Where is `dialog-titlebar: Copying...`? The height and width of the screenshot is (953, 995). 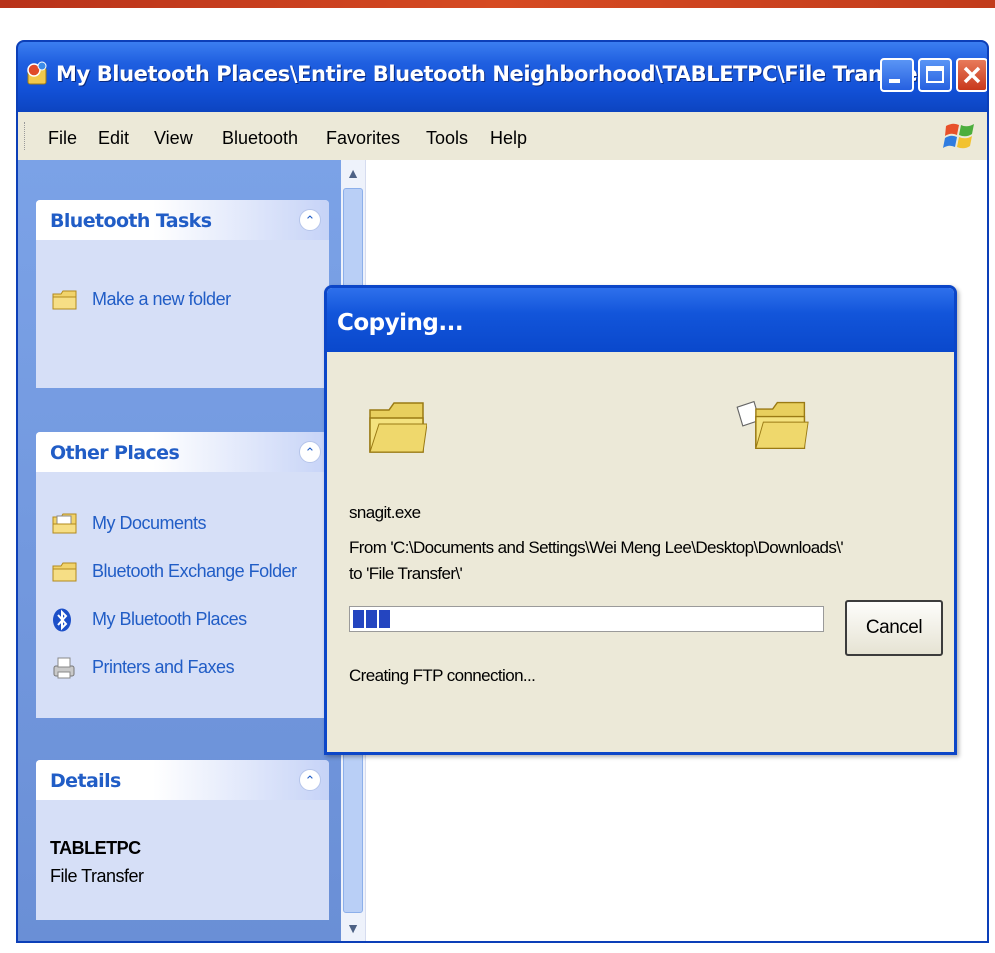
dialog-titlebar: Copying... is located at coordinates (640, 320).